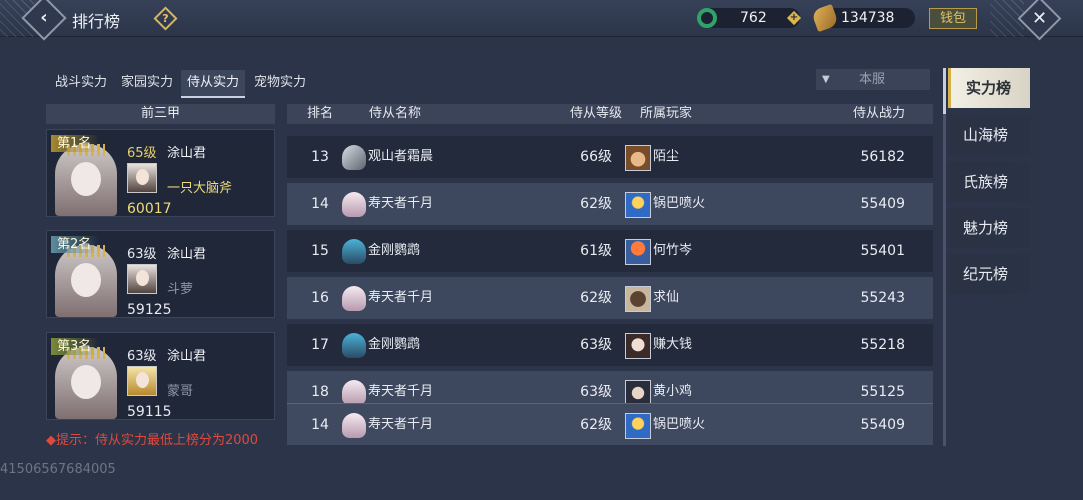 This screenshot has height=500, width=1083. I want to click on table-row: 15 金刚鹦鹉 61级 何竹岑 55401, so click(610, 251).